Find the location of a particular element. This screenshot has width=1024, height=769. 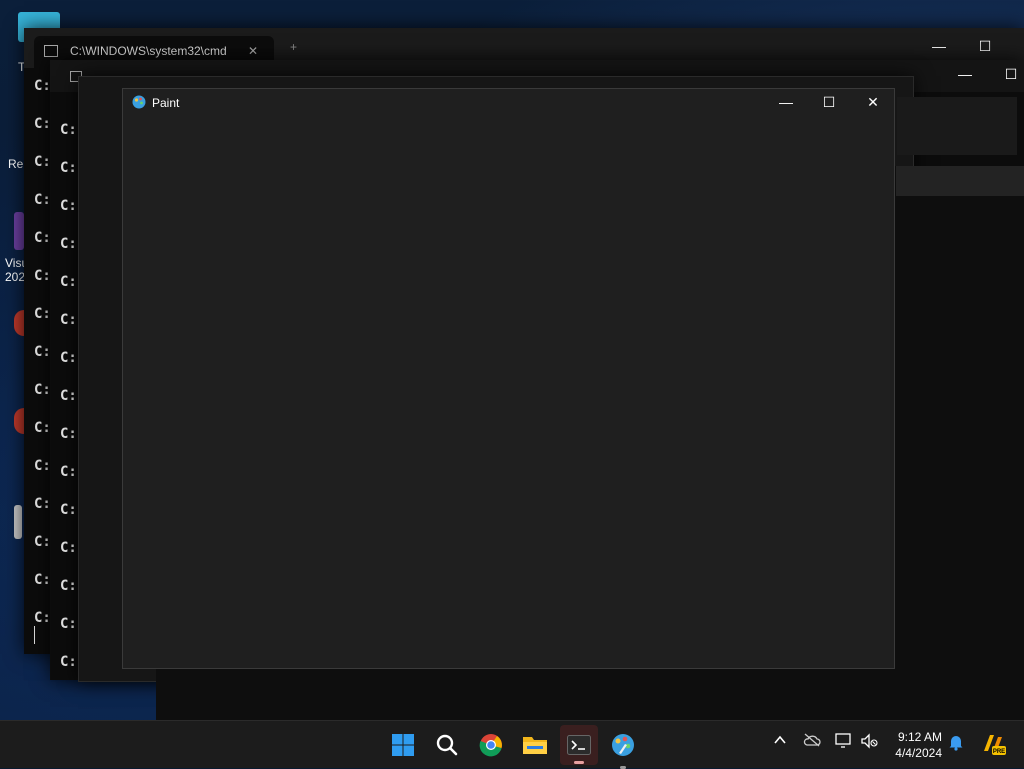

terminal-icon is located at coordinates (579, 745).